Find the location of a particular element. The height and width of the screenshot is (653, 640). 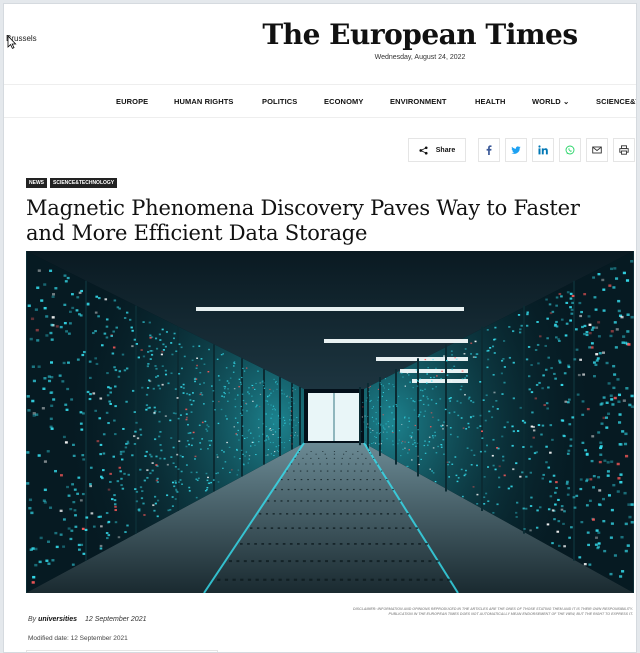

facebook-icon is located at coordinates (489, 150).